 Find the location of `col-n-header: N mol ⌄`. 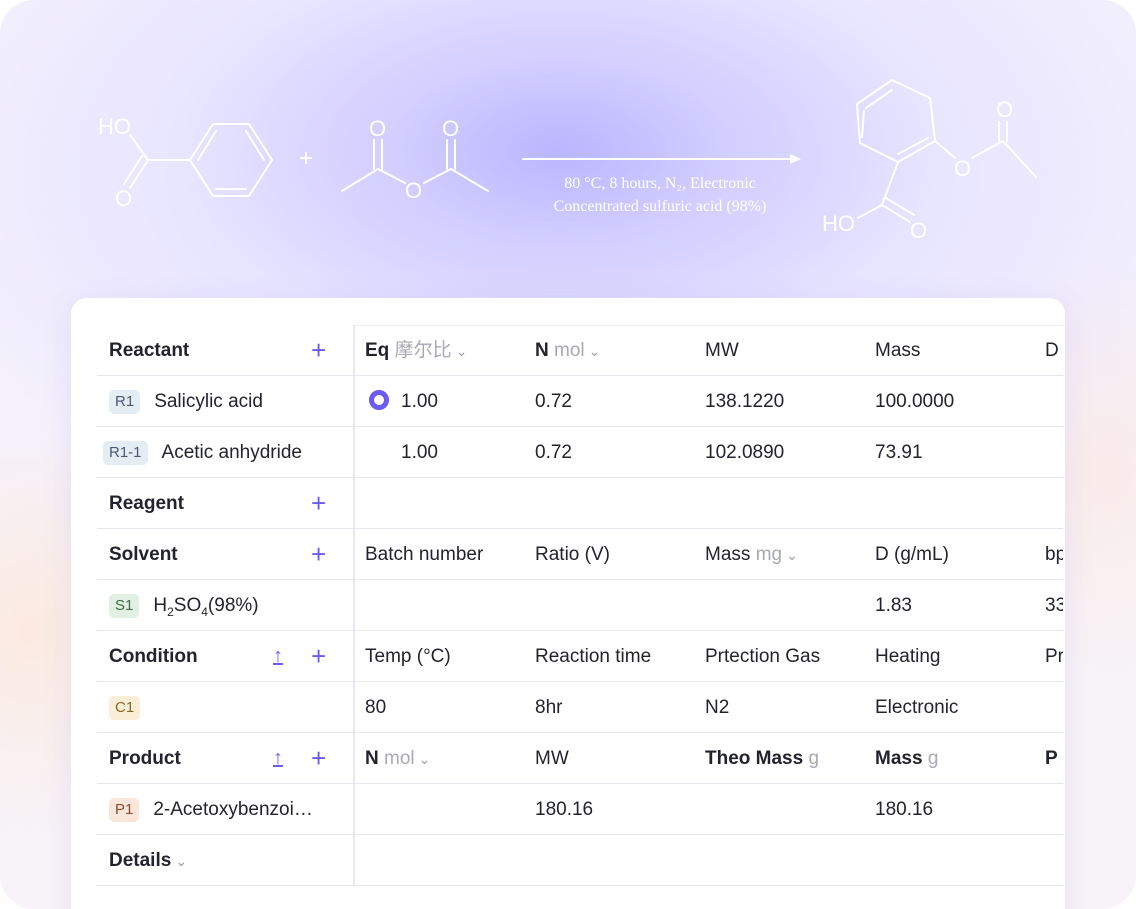

col-n-header: N mol ⌄ is located at coordinates (615, 350).